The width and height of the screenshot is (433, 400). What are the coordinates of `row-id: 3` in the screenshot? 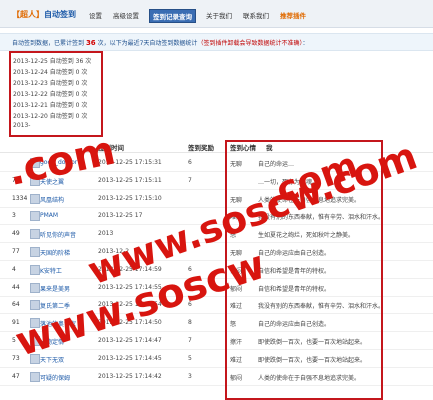 It's located at (14, 216).